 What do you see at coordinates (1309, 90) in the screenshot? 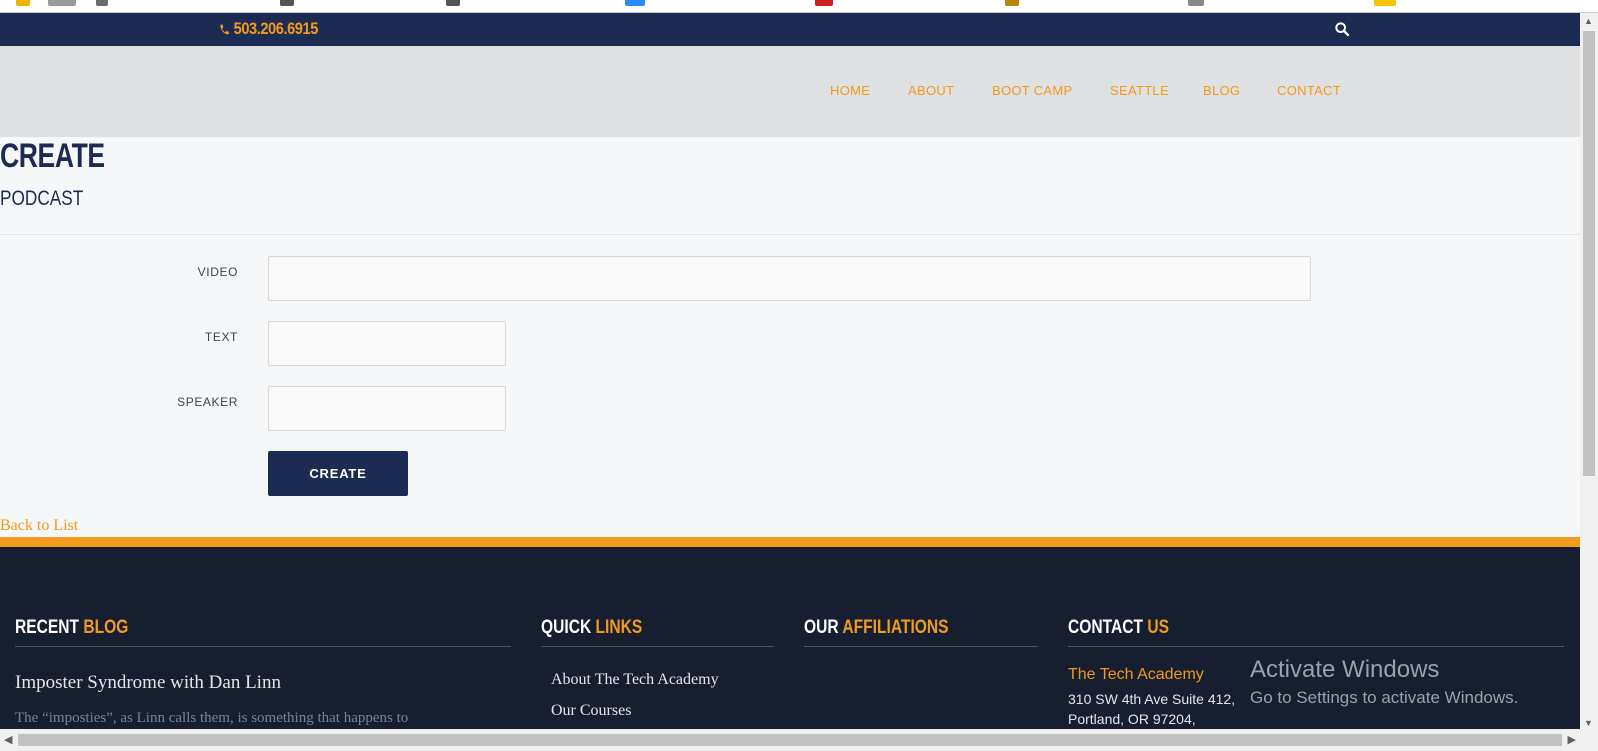
I see `nav-item-contact: CONTACT` at bounding box center [1309, 90].